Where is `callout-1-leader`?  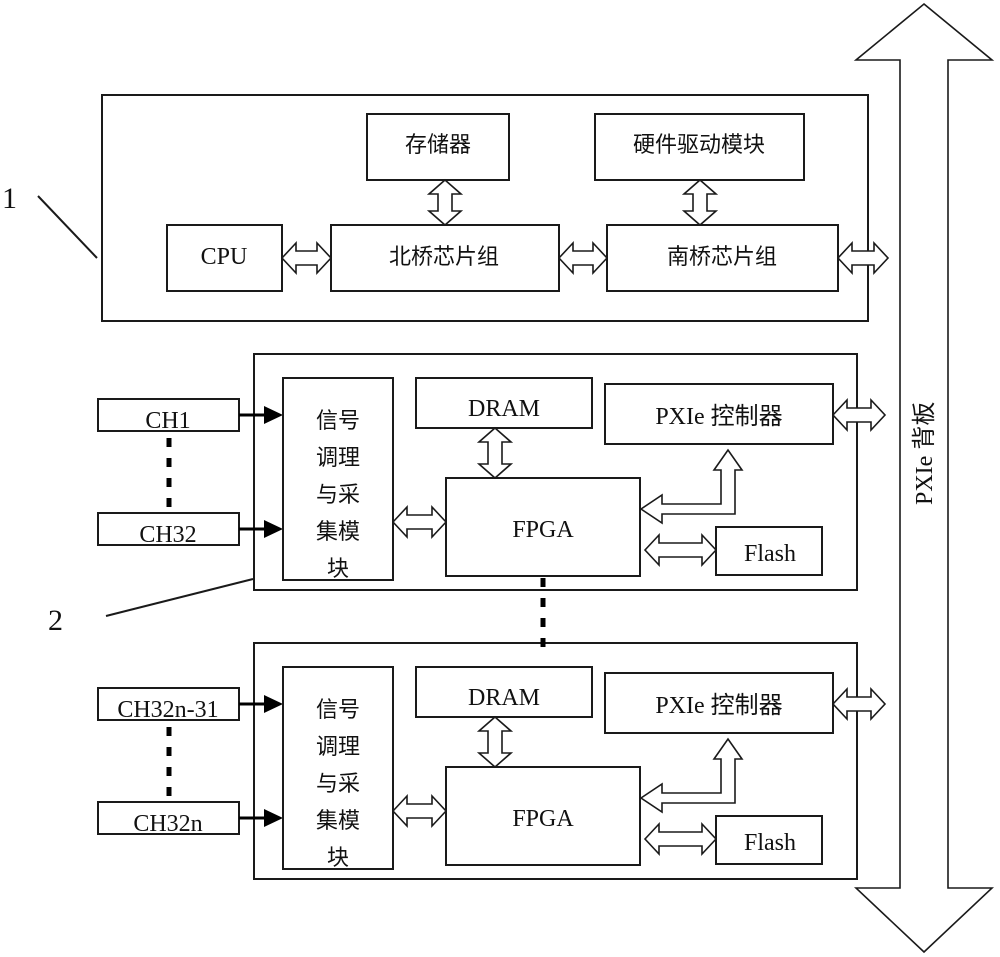
callout-1-leader is located at coordinates (67, 227).